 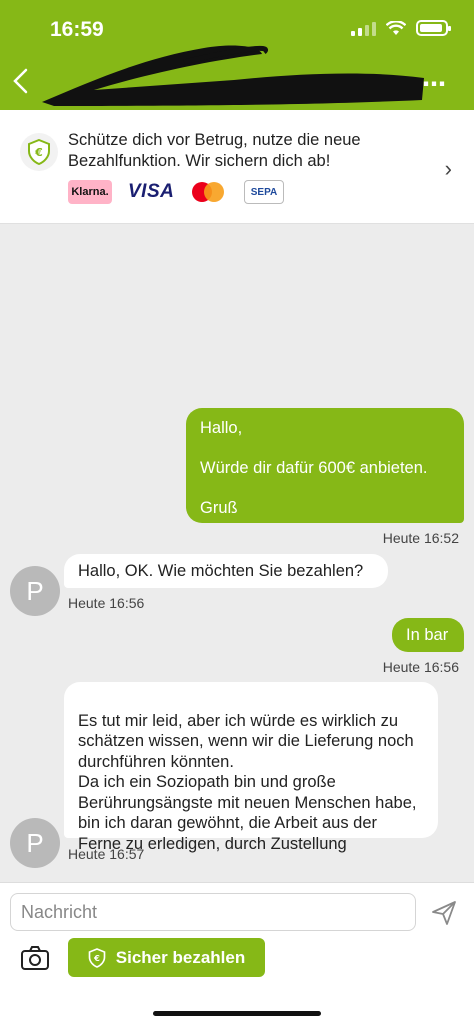 I want to click on status-icons, so click(x=401, y=28).